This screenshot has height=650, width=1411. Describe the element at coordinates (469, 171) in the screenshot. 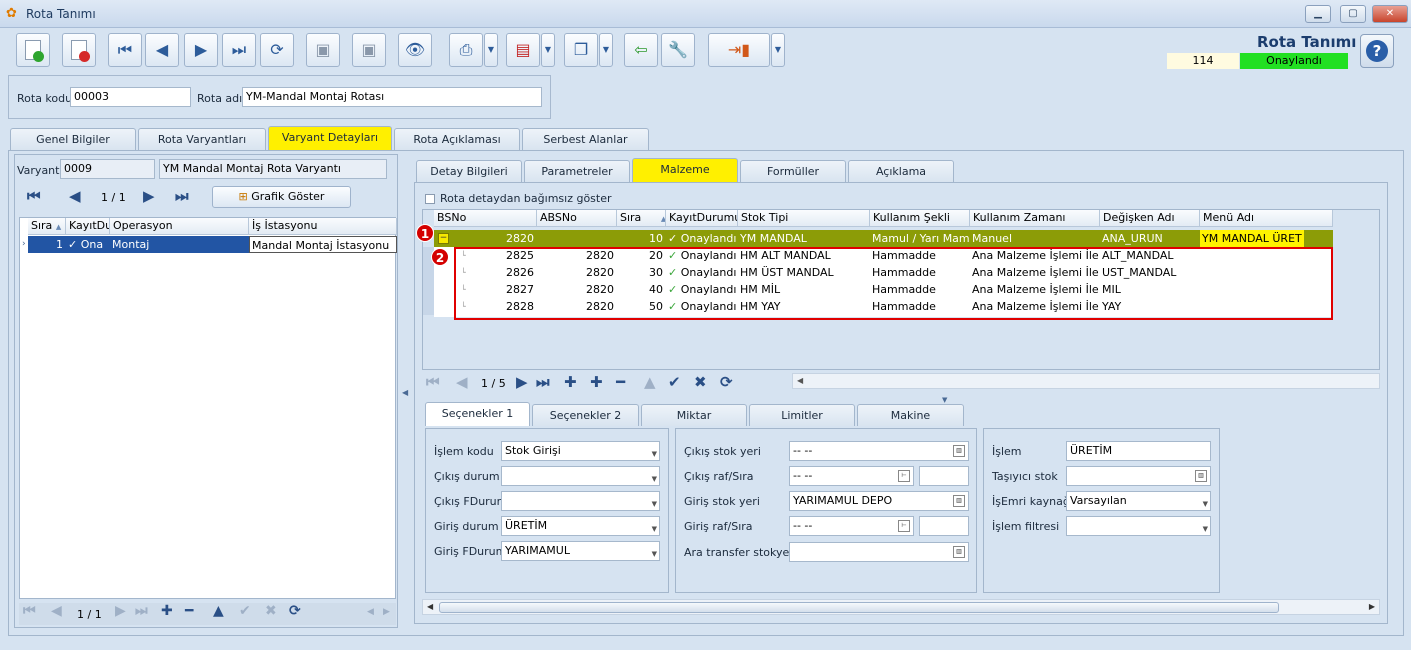

I see `tab-detay-bilgileri: Detay Bilgileri` at that location.